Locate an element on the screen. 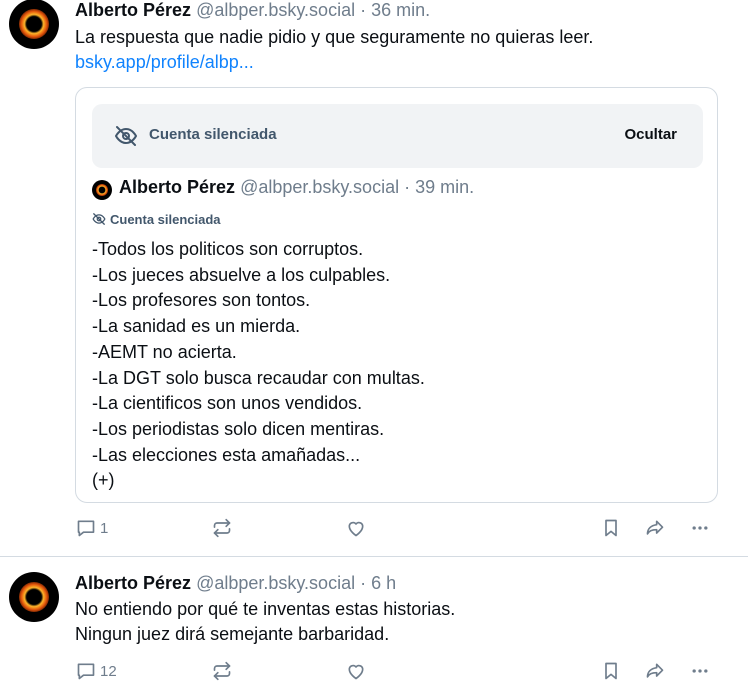 This screenshot has width=748, height=696. quote-line: -La sanidad es un mierda. is located at coordinates (196, 326).